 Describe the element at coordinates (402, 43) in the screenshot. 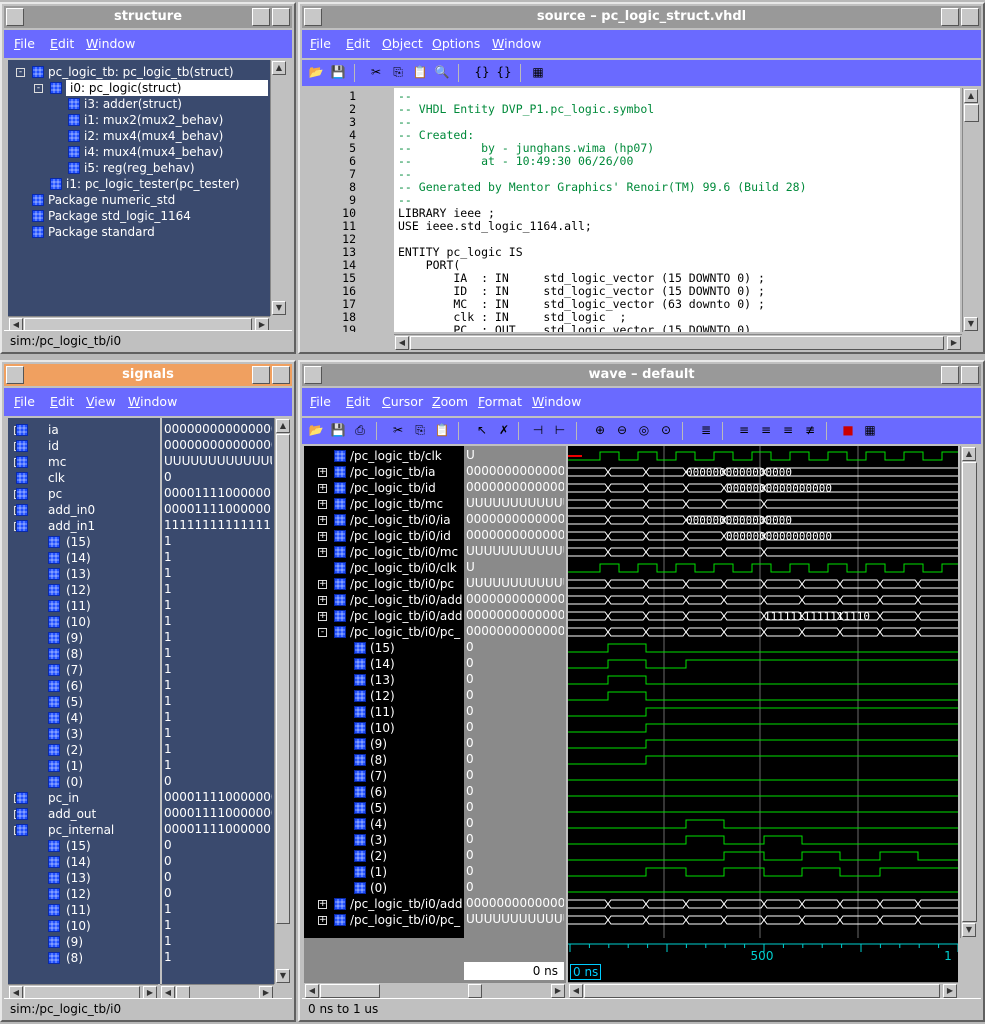

I see `menu-object: Object` at that location.